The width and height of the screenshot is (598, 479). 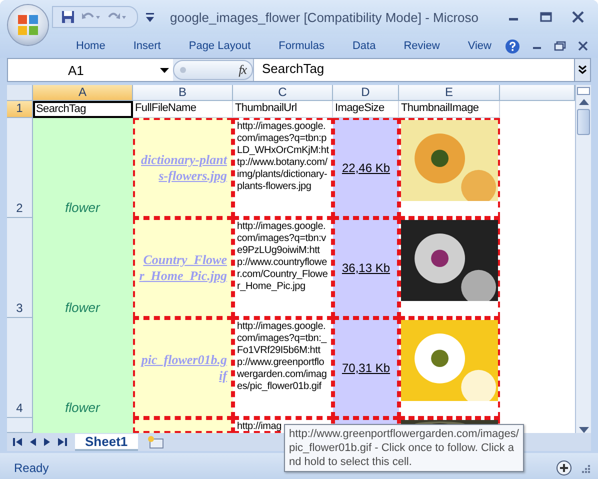 I want to click on ribbon-tab: Insert, so click(x=147, y=46).